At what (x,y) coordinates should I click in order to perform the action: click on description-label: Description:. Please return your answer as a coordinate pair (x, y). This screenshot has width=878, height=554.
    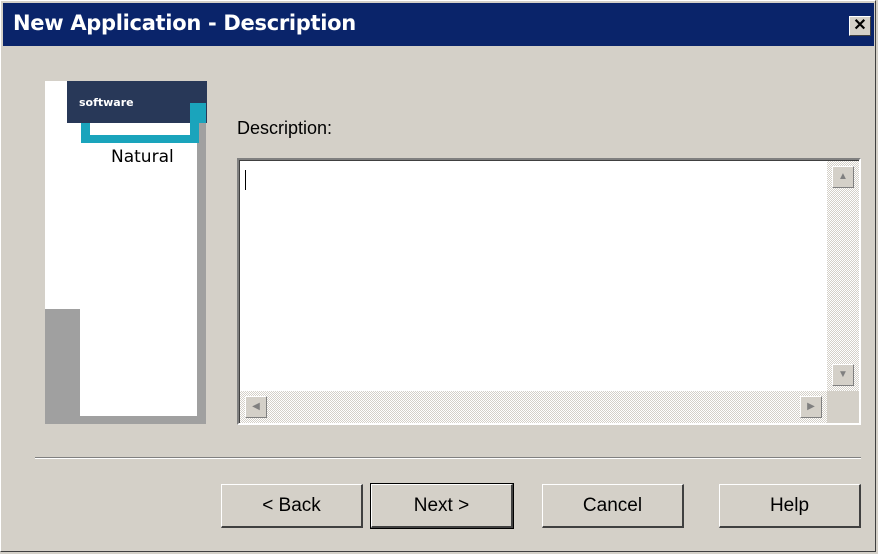
    Looking at the image, I should click on (285, 128).